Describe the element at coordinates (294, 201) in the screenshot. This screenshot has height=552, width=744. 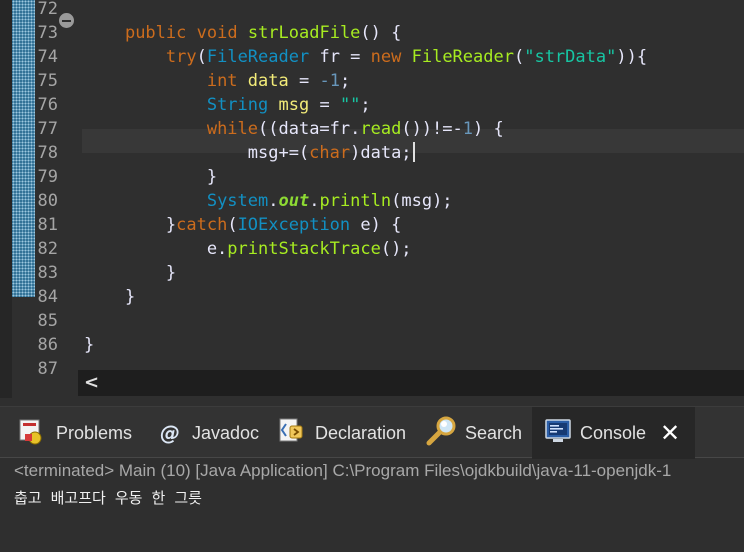
I see `code-token: out` at that location.